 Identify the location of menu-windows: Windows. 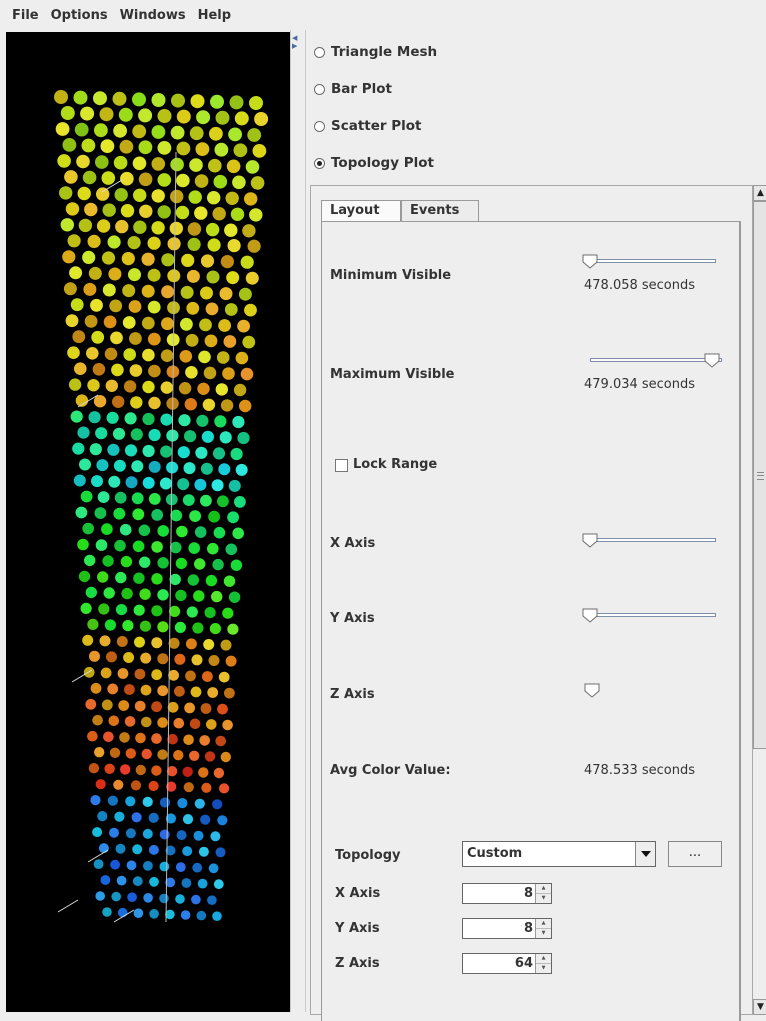
(153, 15).